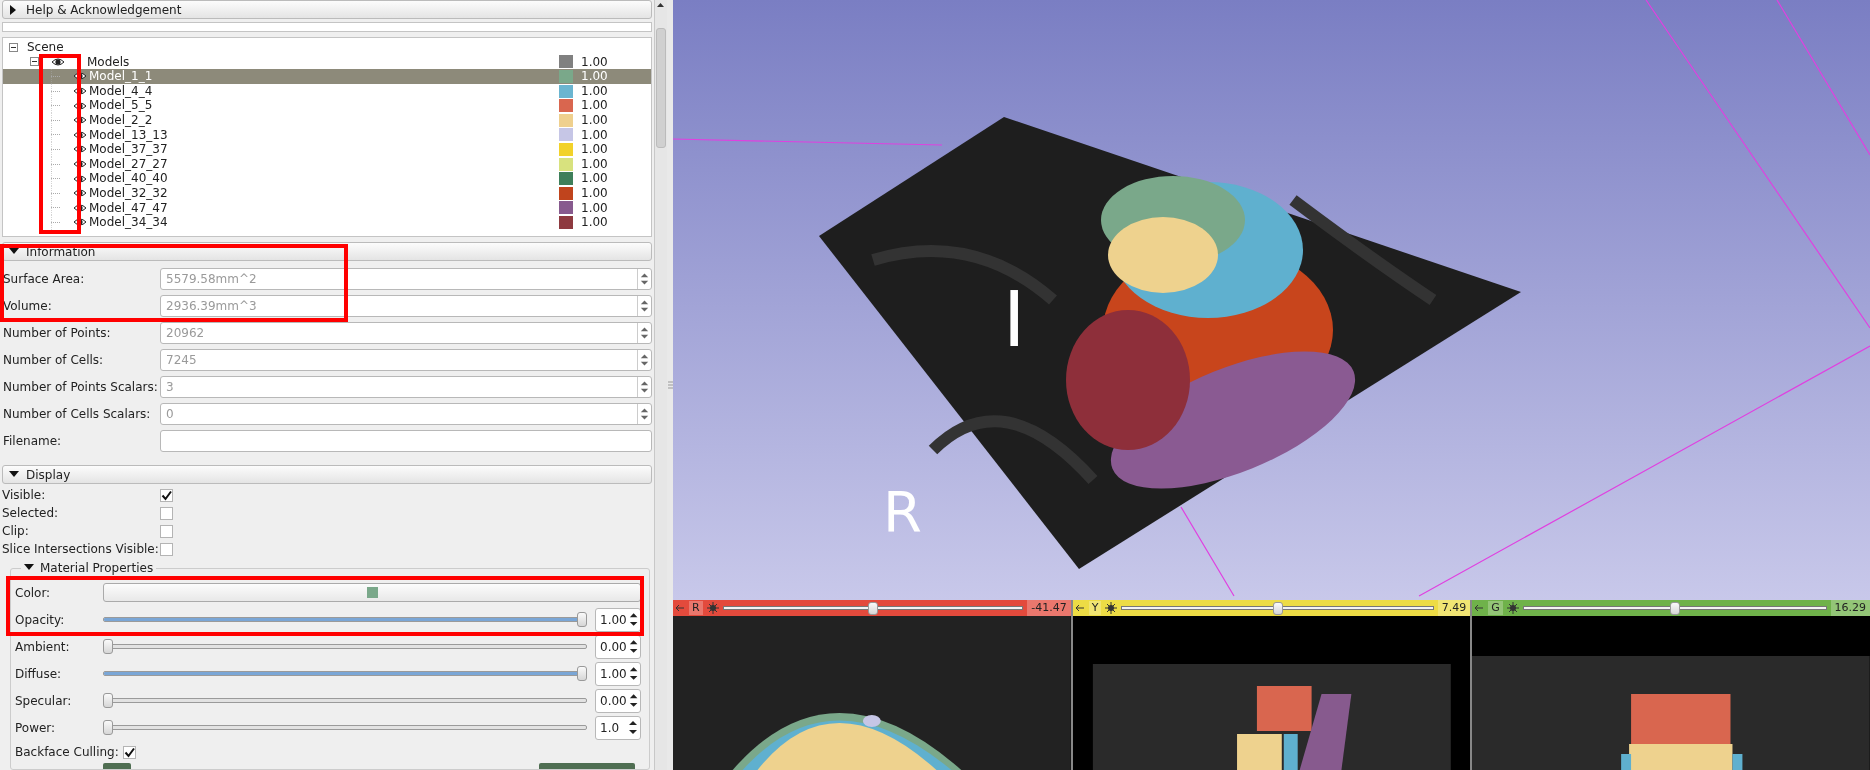 This screenshot has width=1870, height=770. I want to click on field-label: Power:, so click(36, 727).